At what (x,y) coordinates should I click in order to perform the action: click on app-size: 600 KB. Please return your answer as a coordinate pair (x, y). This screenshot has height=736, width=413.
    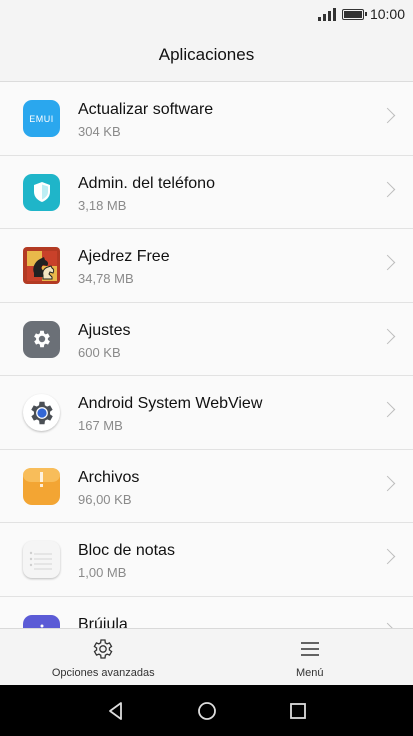
    Looking at the image, I should click on (99, 352).